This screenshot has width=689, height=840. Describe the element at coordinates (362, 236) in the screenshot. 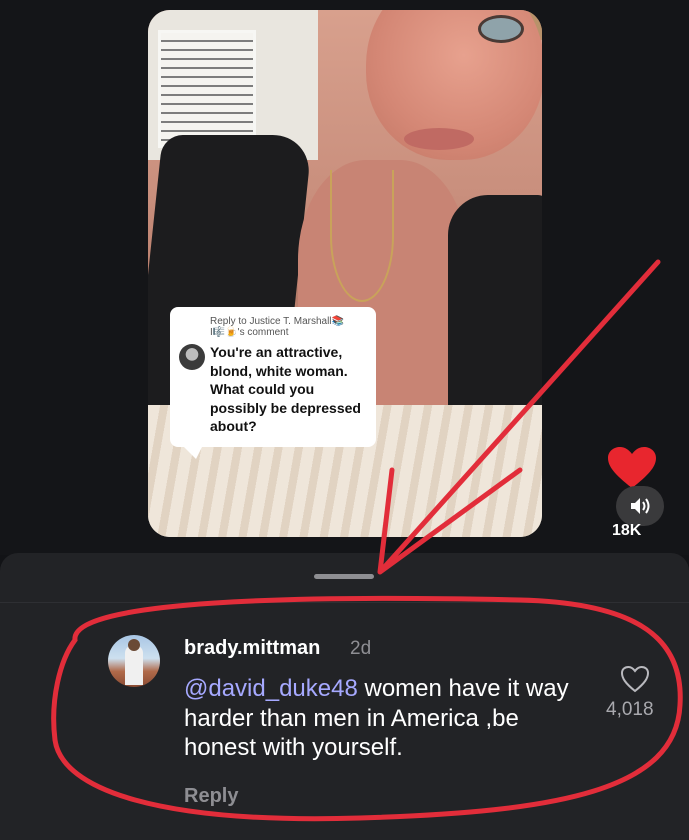

I see `necklace` at that location.